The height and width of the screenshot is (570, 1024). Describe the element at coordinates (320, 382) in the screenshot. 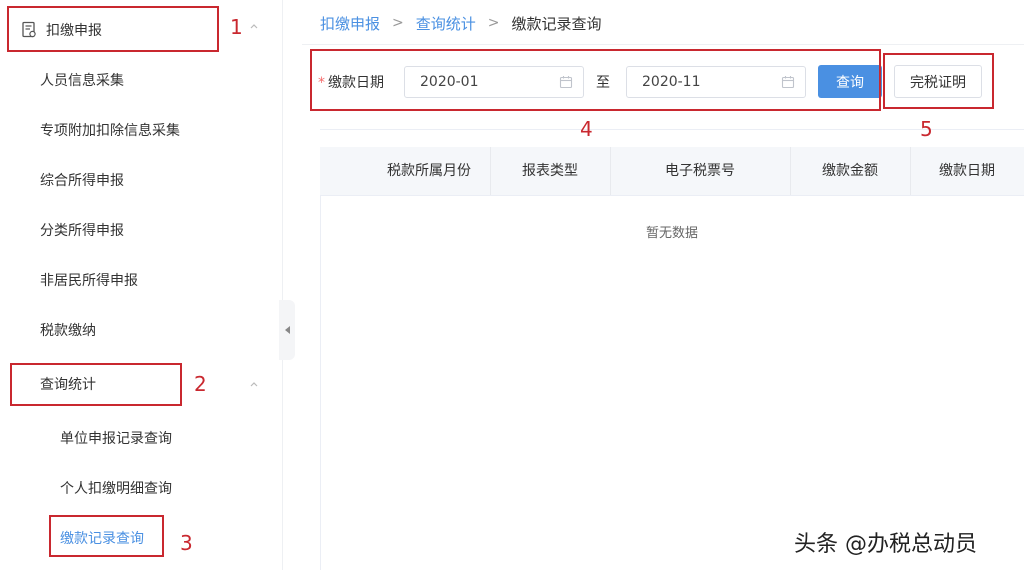

I see `table-left-border` at that location.